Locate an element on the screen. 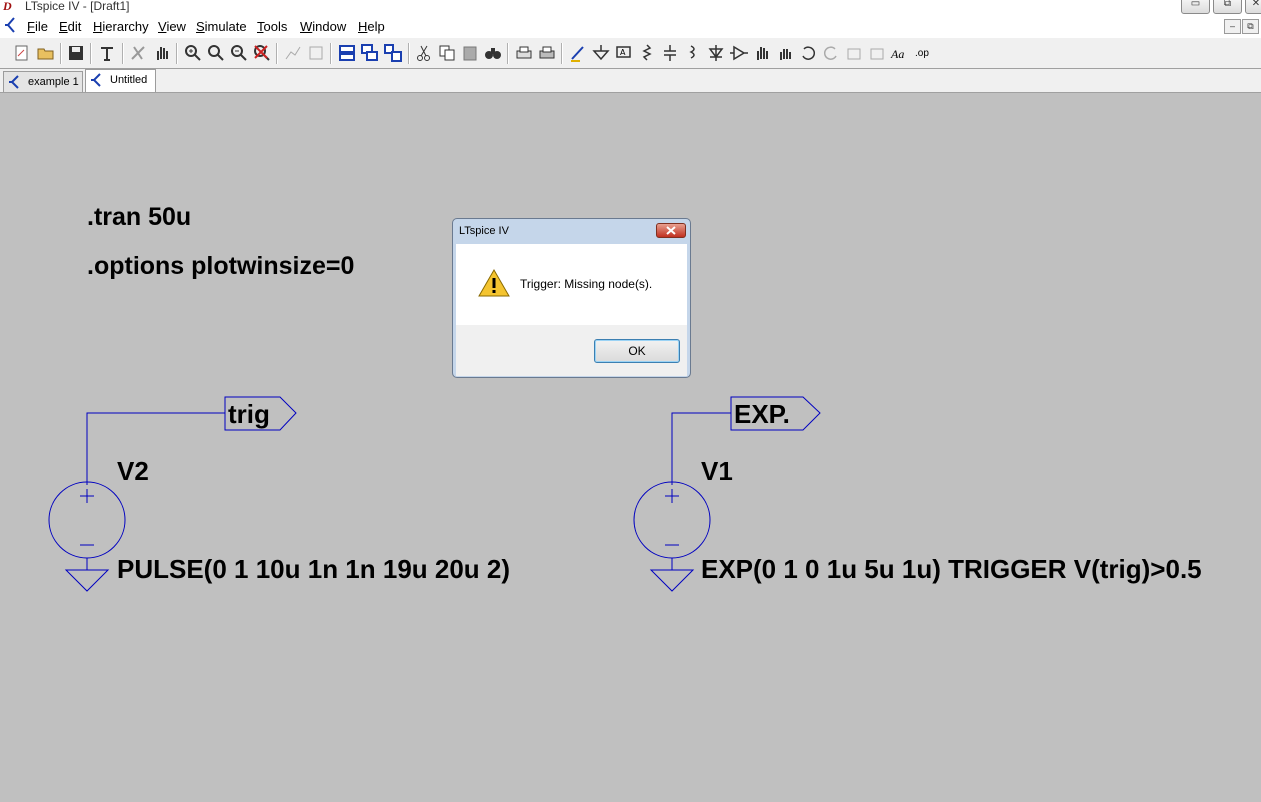 This screenshot has height=802, width=1261. close-icon is located at coordinates (671, 230).